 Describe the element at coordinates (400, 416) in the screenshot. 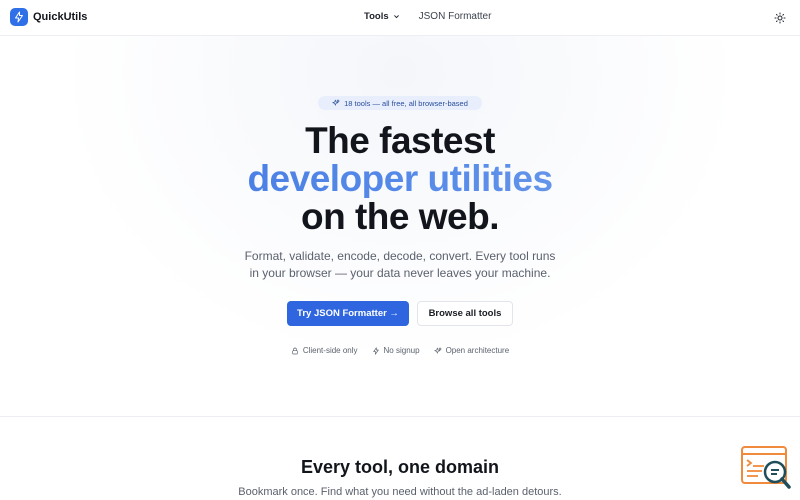

I see `section-divider` at that location.